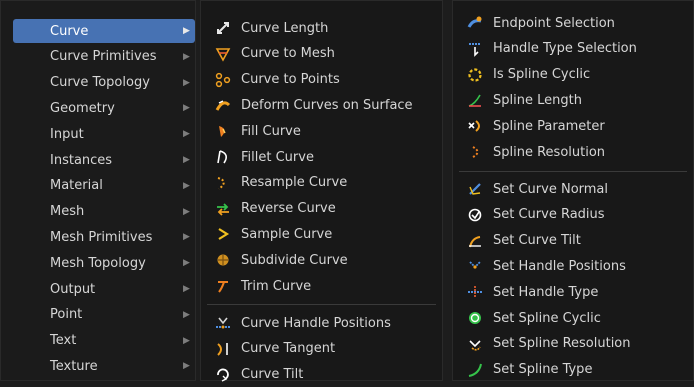 The width and height of the screenshot is (694, 387). Describe the element at coordinates (475, 318) in the screenshot. I see `set-spline-cyclic-icon` at that location.